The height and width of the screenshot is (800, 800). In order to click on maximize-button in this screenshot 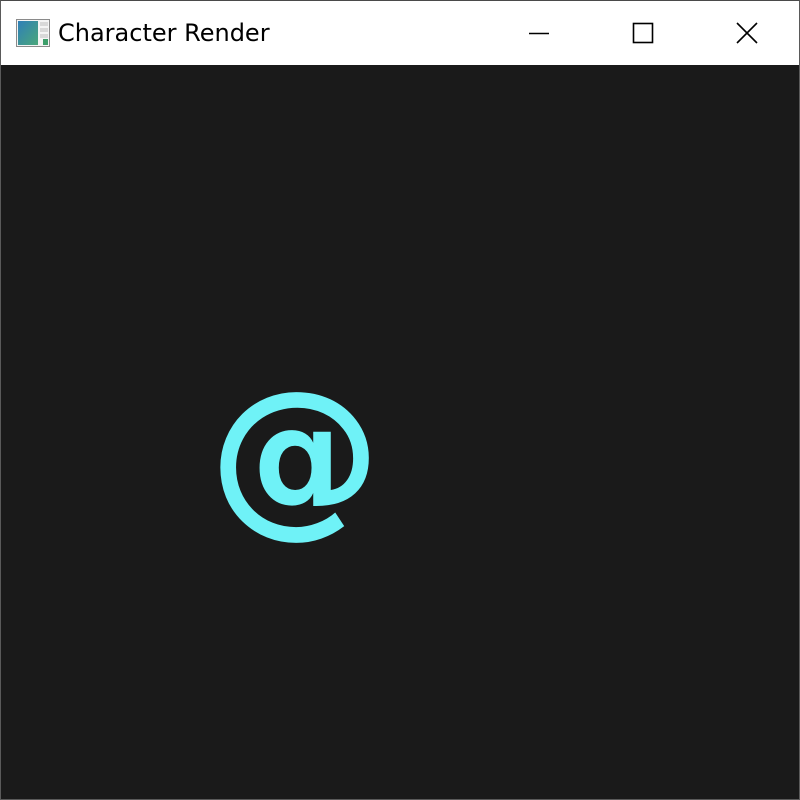, I will do `click(643, 33)`.